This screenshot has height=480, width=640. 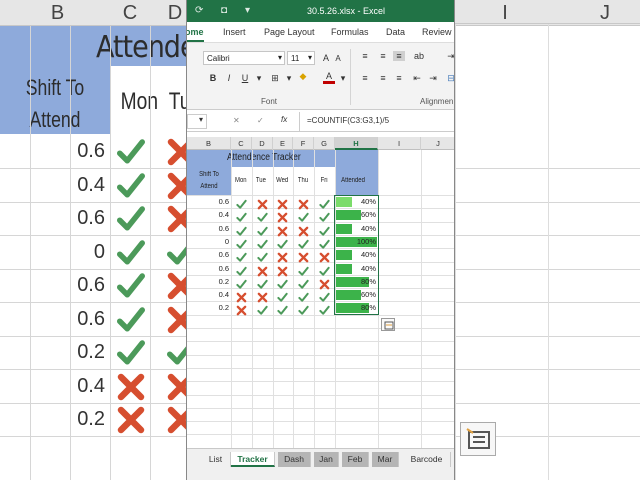 I want to click on bold-button: B, so click(x=213, y=78).